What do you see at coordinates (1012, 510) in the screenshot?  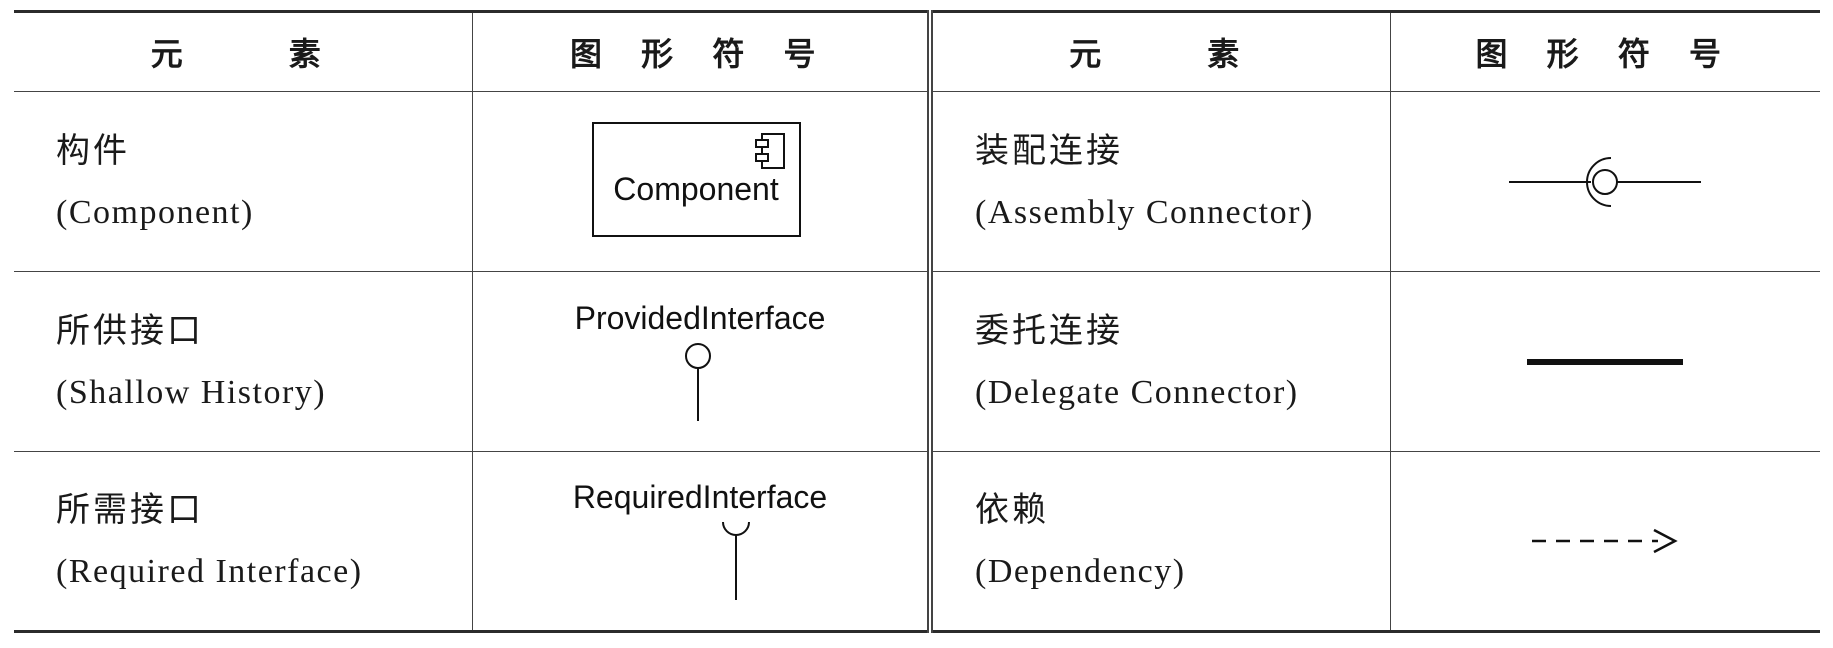 I see `element-name-zh: 依赖` at bounding box center [1012, 510].